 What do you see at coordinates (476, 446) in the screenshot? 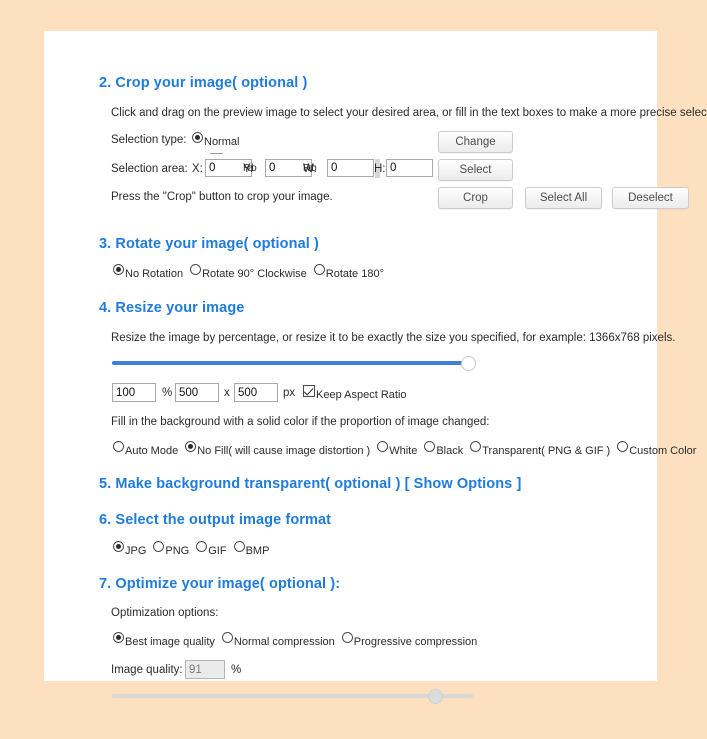
I see `radio-dot-transparent-icon` at bounding box center [476, 446].